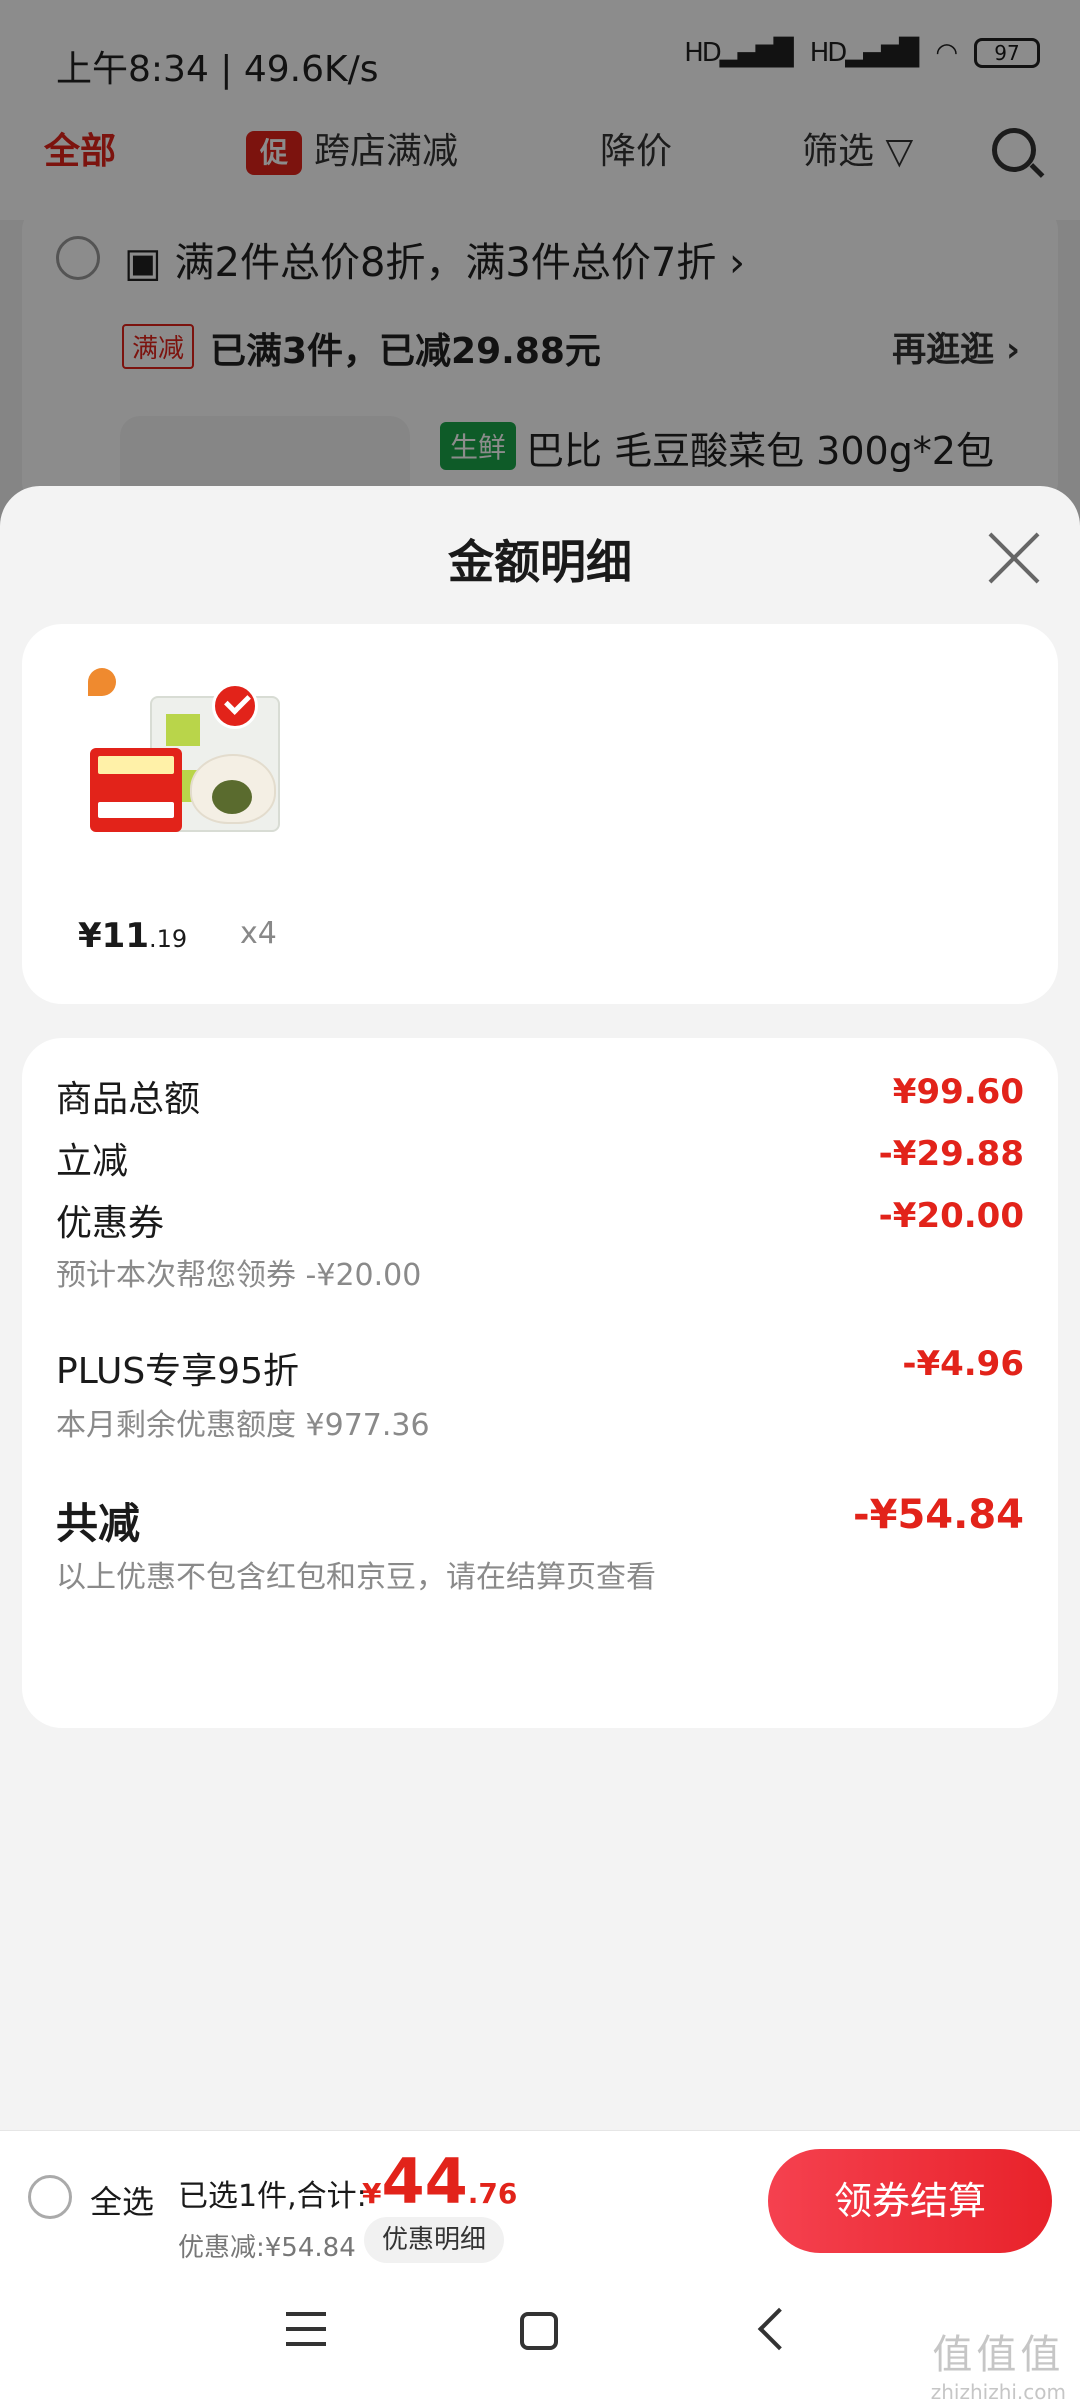 The image size is (1080, 2400). What do you see at coordinates (177, 1371) in the screenshot?
I see `row-label-plus: PLUS专享95折` at bounding box center [177, 1371].